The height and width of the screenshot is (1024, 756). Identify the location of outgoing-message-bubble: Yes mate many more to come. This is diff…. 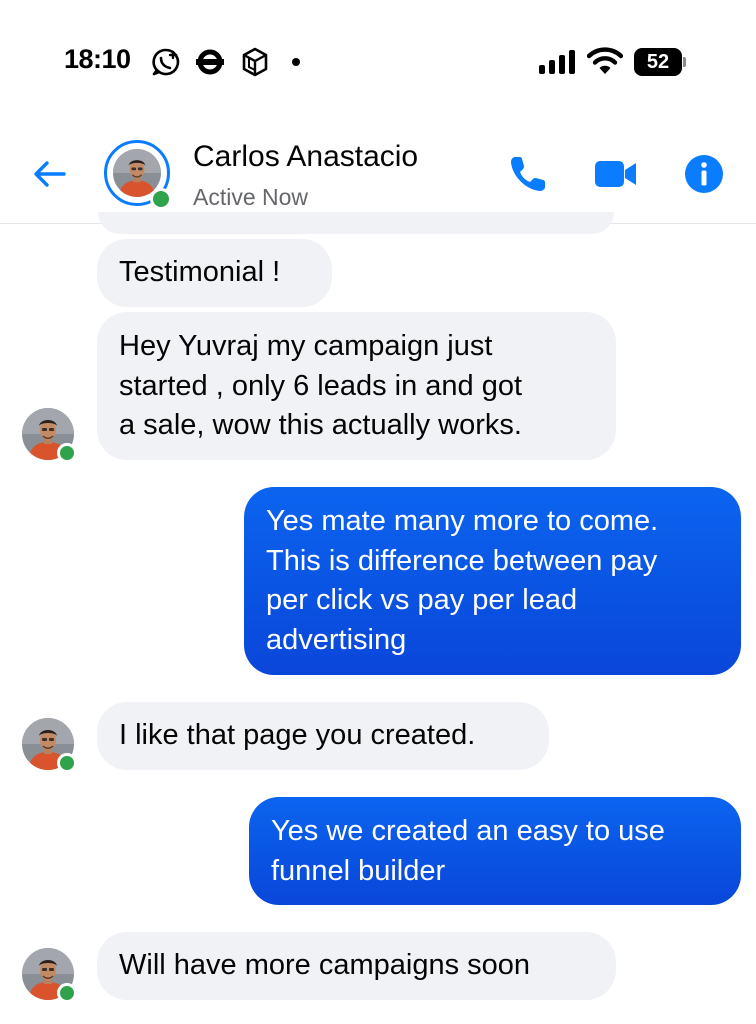
(492, 581).